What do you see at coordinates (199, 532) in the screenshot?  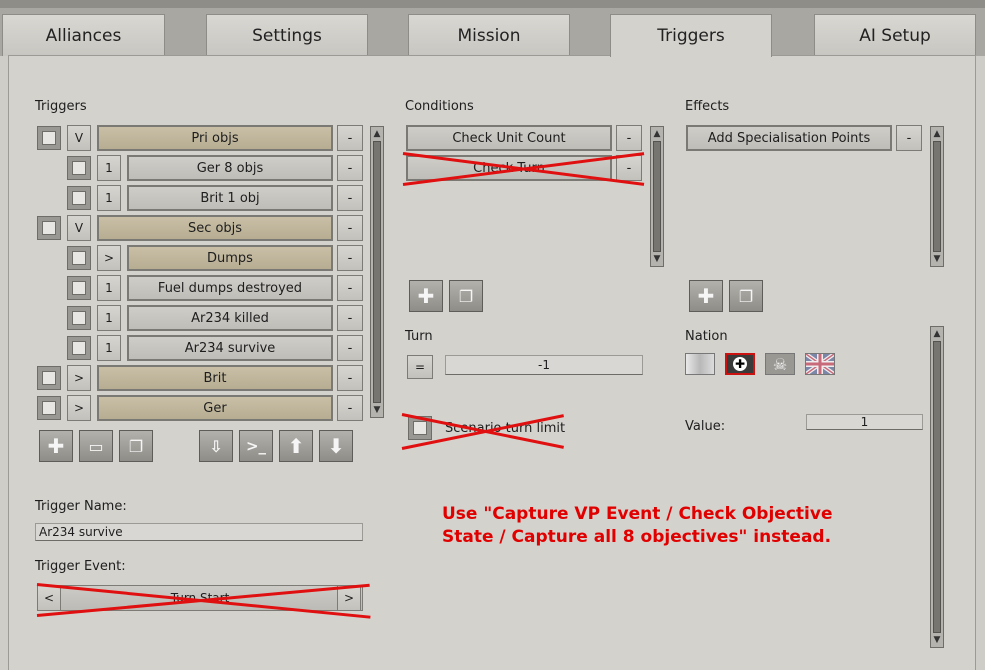 I see `trigger-name-input: Ar234 survive` at bounding box center [199, 532].